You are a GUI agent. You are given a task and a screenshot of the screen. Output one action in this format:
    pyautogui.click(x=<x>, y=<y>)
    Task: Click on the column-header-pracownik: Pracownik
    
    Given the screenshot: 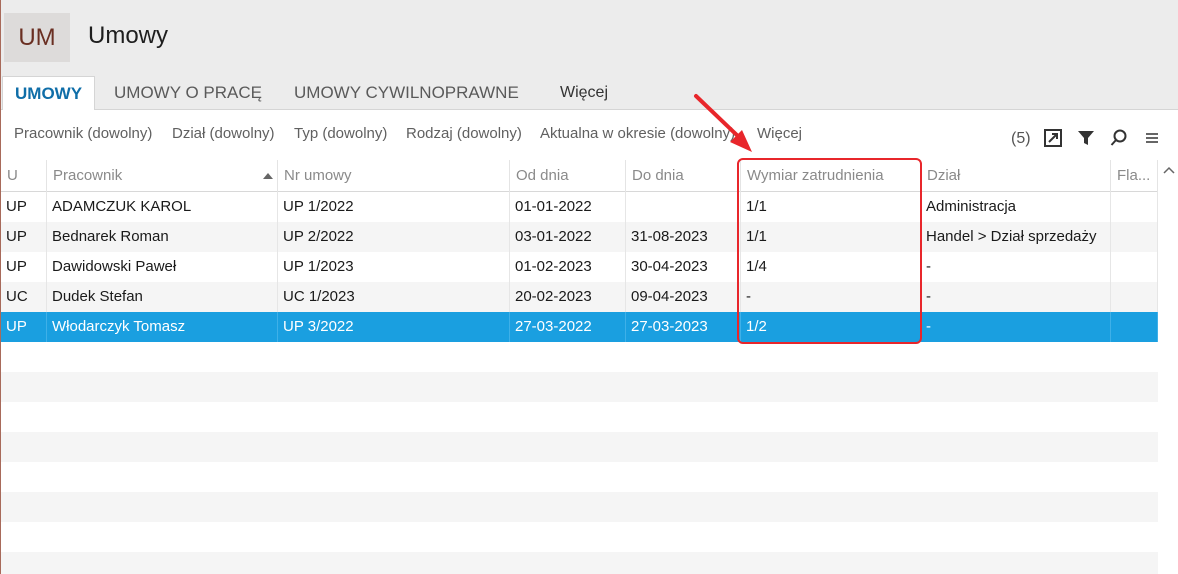 What is the action you would take?
    pyautogui.click(x=162, y=176)
    